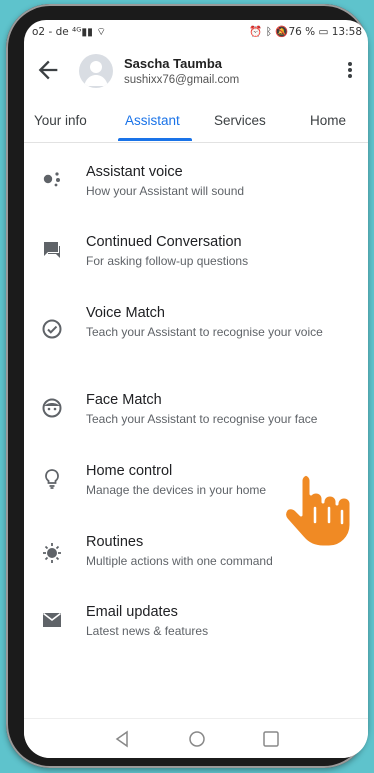  Describe the element at coordinates (50, 32) in the screenshot. I see `carrier-label: o2 - de` at that location.